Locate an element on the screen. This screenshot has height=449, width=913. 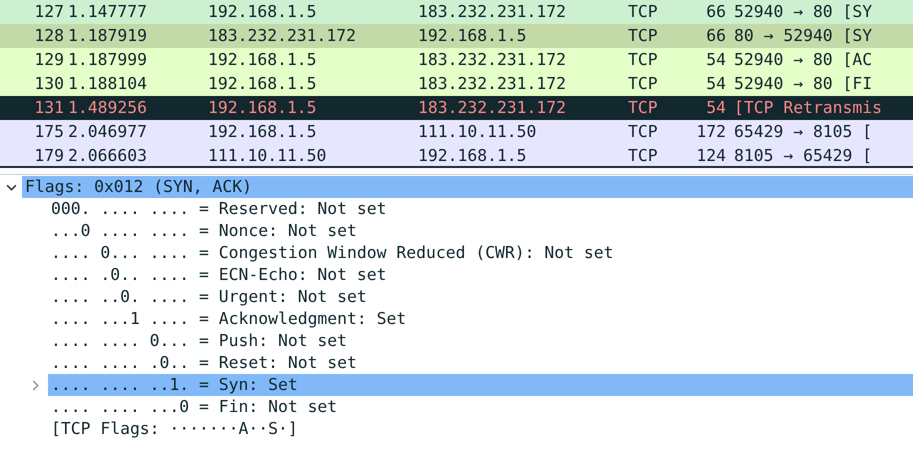
packet-row: 130 1.188104 192.168.1.5 183.232.231.172 TCP 54 52940 → 80 [FI is located at coordinates (456, 84).